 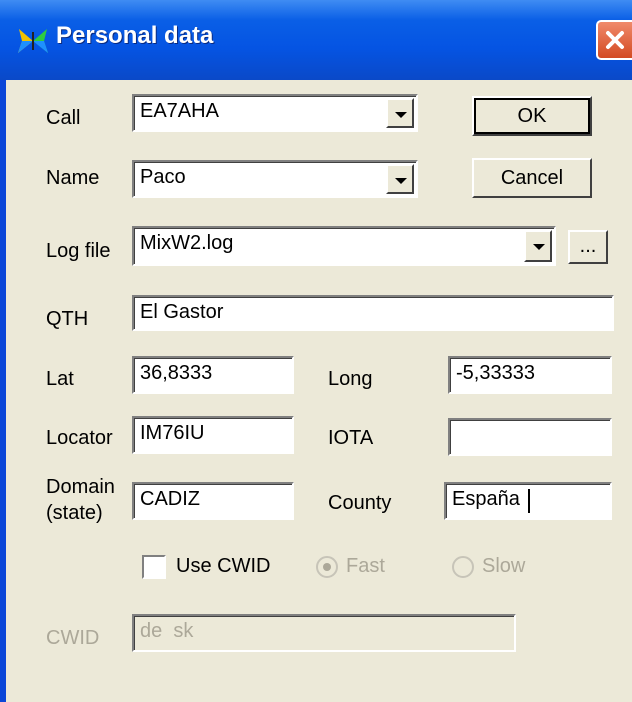 I want to click on long-input: -5,33333, so click(x=530, y=375).